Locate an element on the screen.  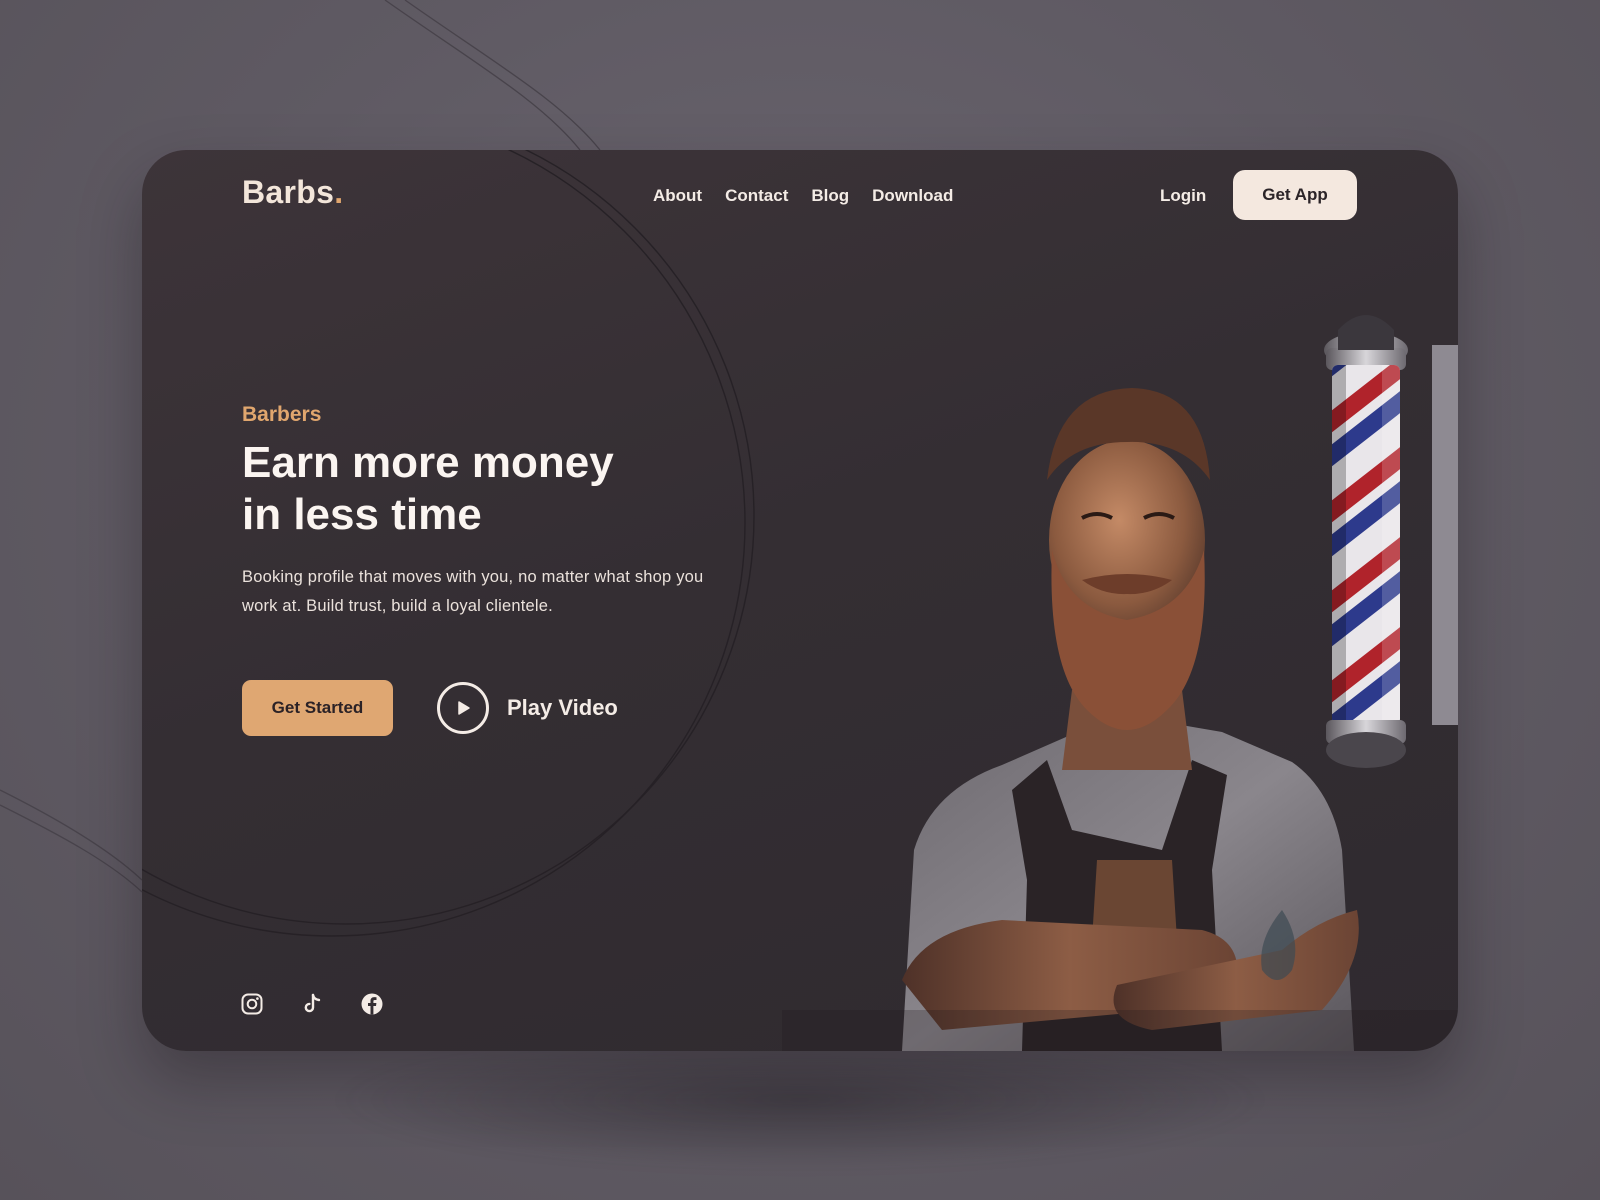
social-links is located at coordinates (312, 1004).